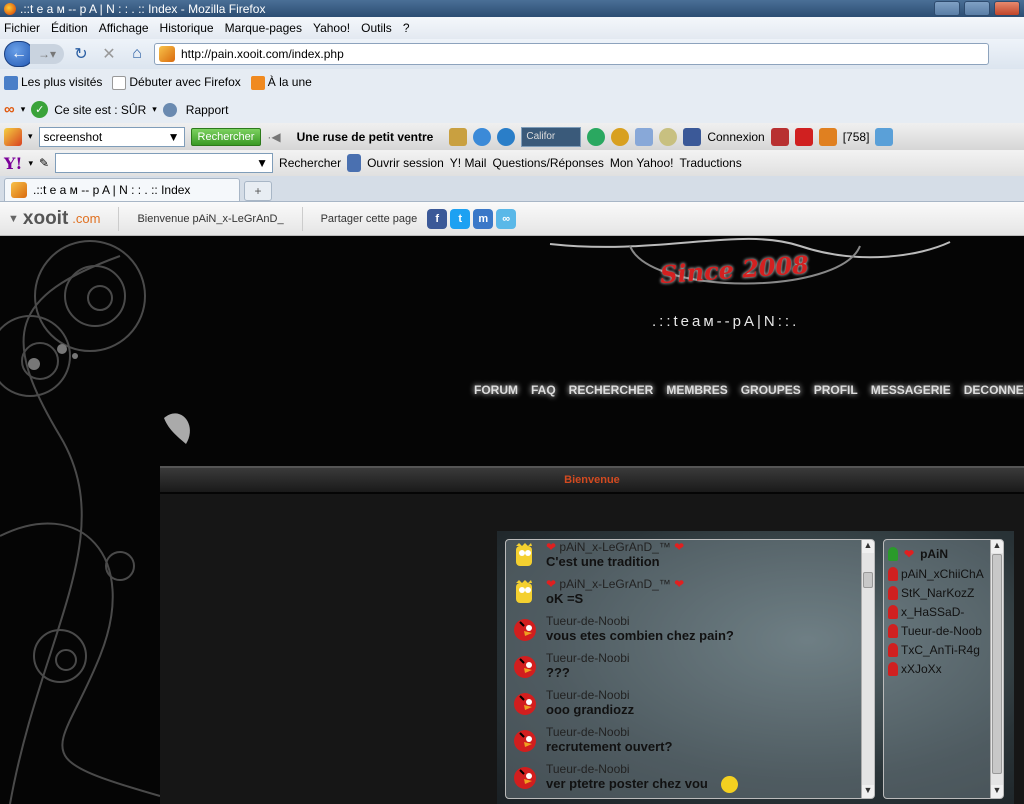  I want to click on nav-membres: MEMBRES, so click(696, 390).